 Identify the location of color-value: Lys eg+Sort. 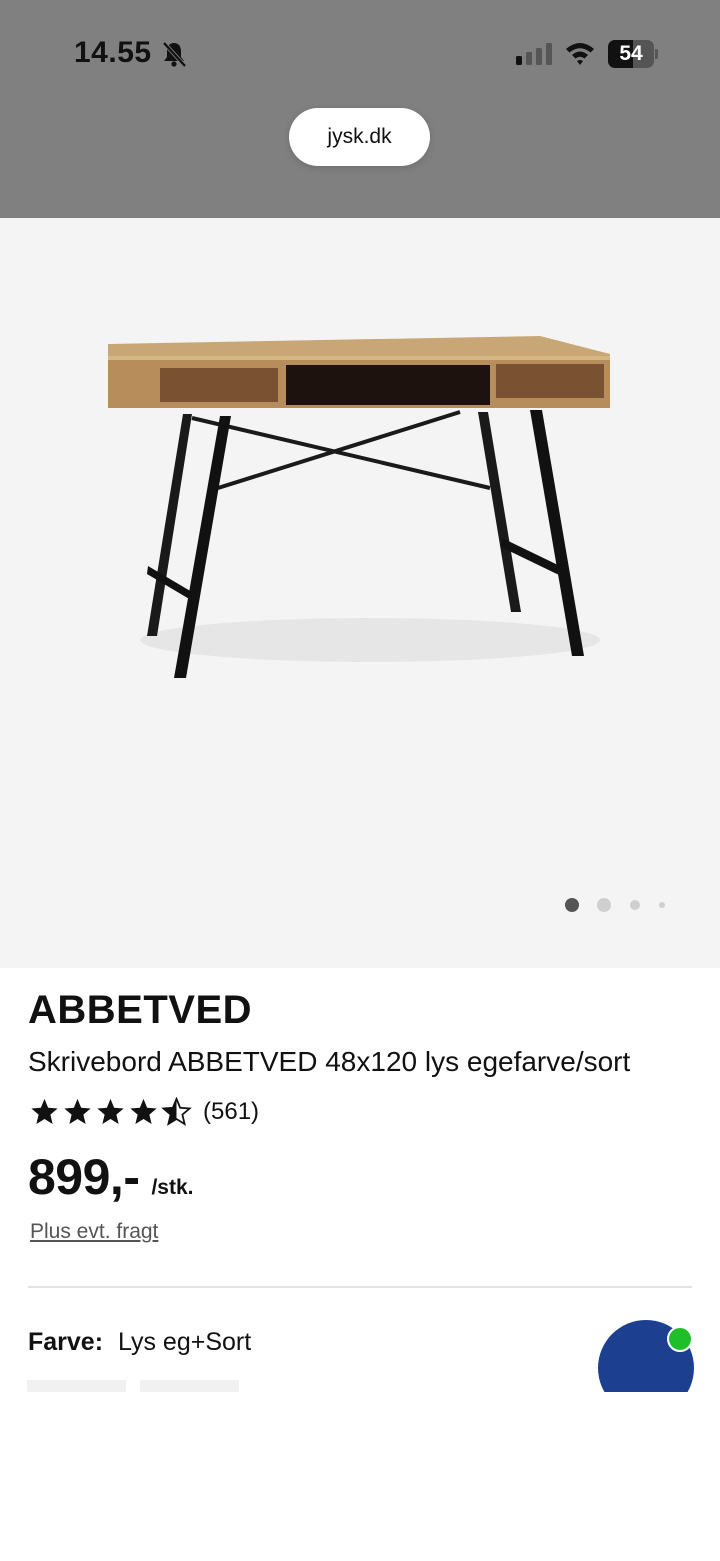
(185, 1342).